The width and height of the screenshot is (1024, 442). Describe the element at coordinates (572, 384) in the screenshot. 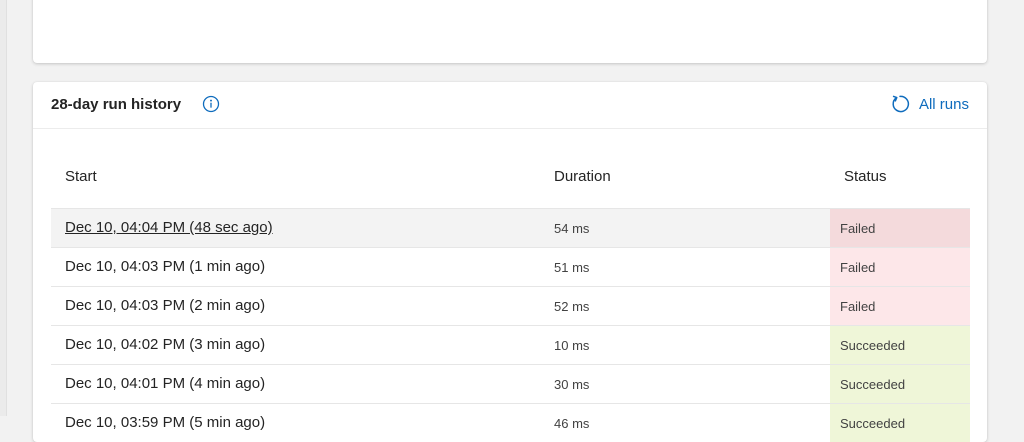

I see `run-duration: 30 ms` at that location.